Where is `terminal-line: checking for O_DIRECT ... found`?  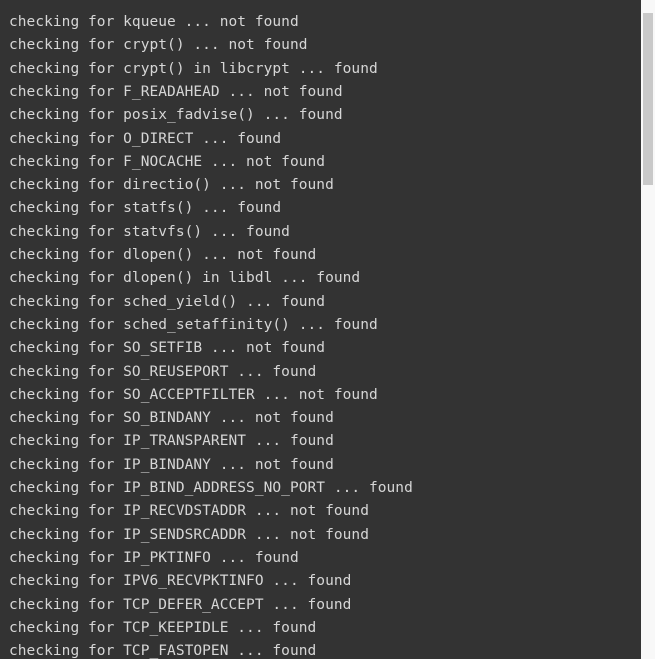
terminal-line: checking for O_DIRECT ... found is located at coordinates (145, 138).